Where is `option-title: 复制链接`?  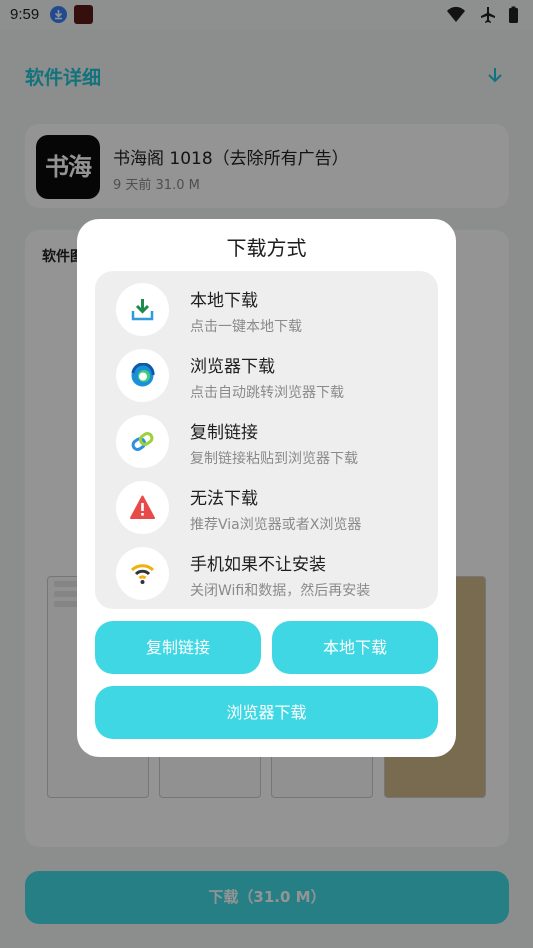
option-title: 复制链接 is located at coordinates (224, 433).